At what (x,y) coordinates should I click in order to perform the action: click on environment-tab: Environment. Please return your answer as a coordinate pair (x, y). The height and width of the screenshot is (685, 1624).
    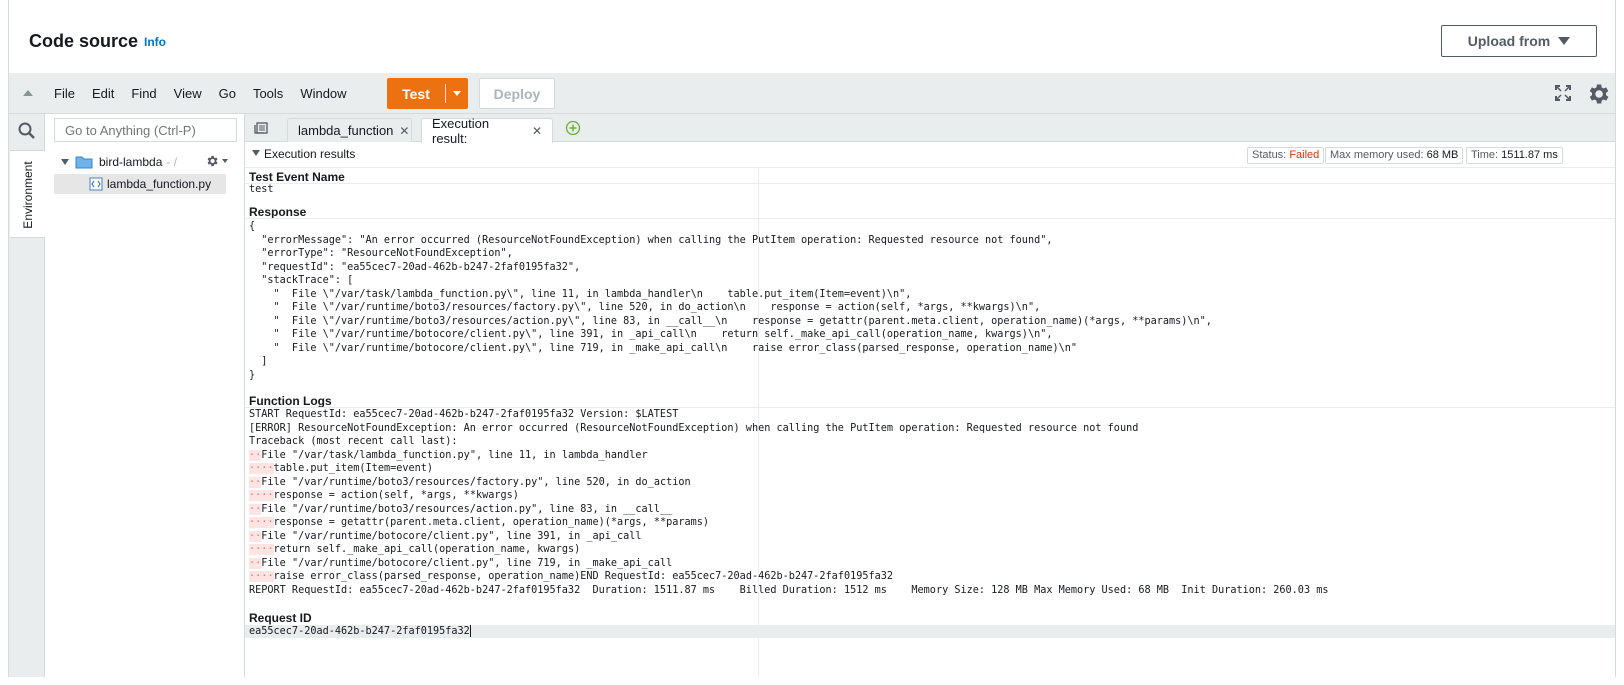
    Looking at the image, I should click on (27, 194).